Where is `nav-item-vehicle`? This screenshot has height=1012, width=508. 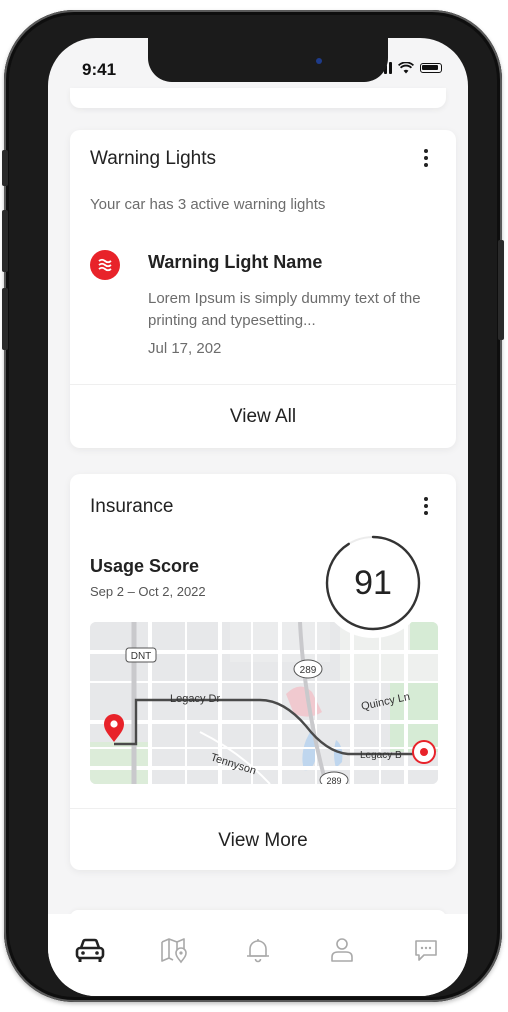
nav-item-vehicle is located at coordinates (90, 950).